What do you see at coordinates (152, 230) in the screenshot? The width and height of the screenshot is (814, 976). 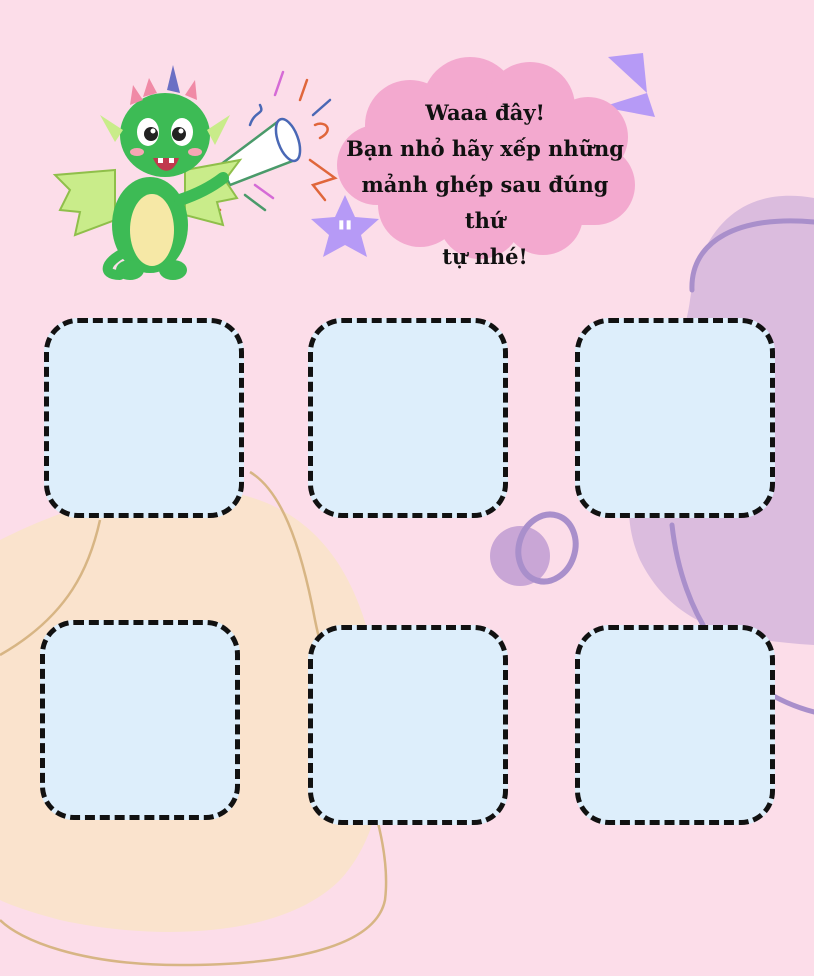 I see `dragon-belly` at bounding box center [152, 230].